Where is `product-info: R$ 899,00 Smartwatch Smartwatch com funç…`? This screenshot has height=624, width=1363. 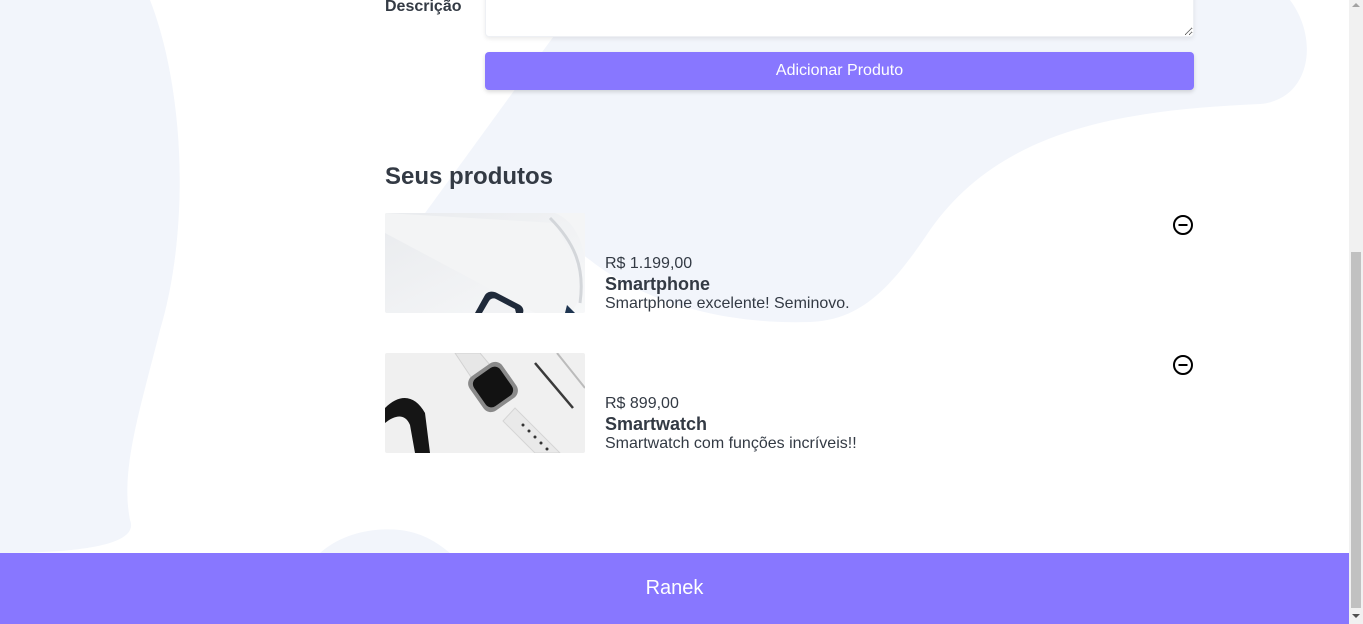 product-info: R$ 899,00 Smartwatch Smartwatch com funç… is located at coordinates (731, 424).